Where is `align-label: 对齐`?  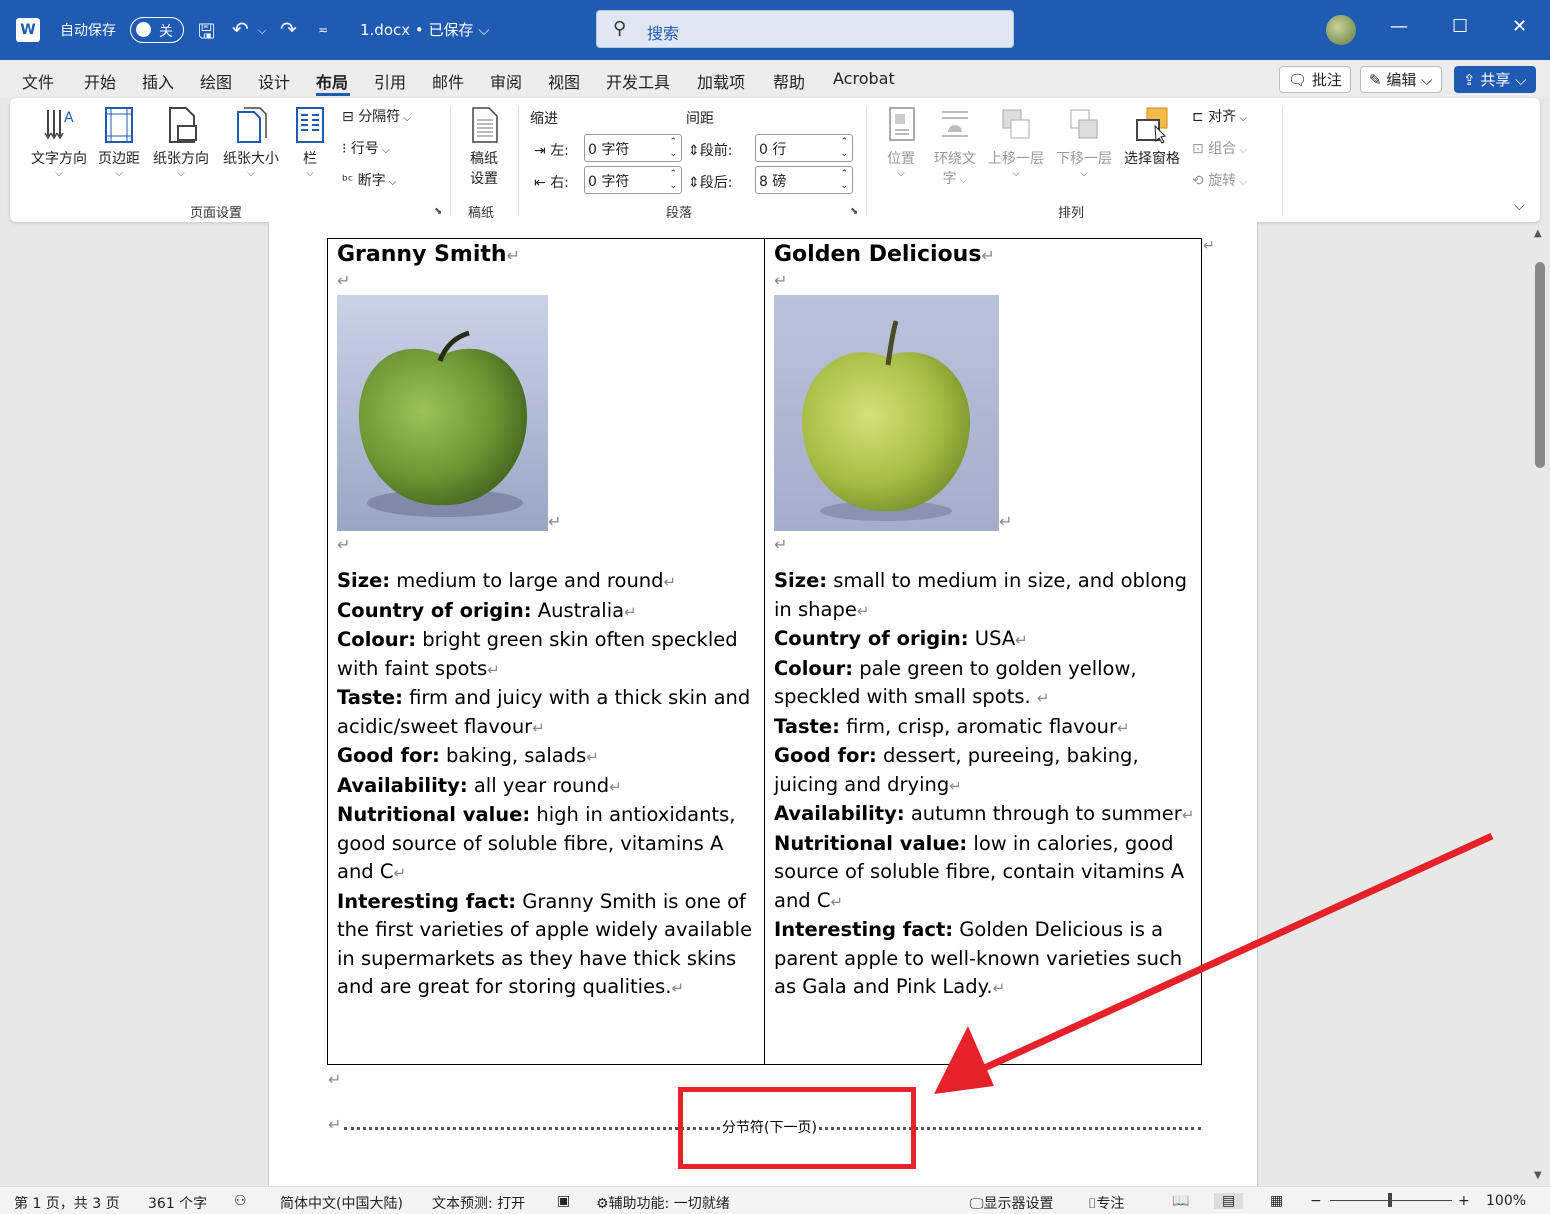
align-label: 对齐 is located at coordinates (1222, 117).